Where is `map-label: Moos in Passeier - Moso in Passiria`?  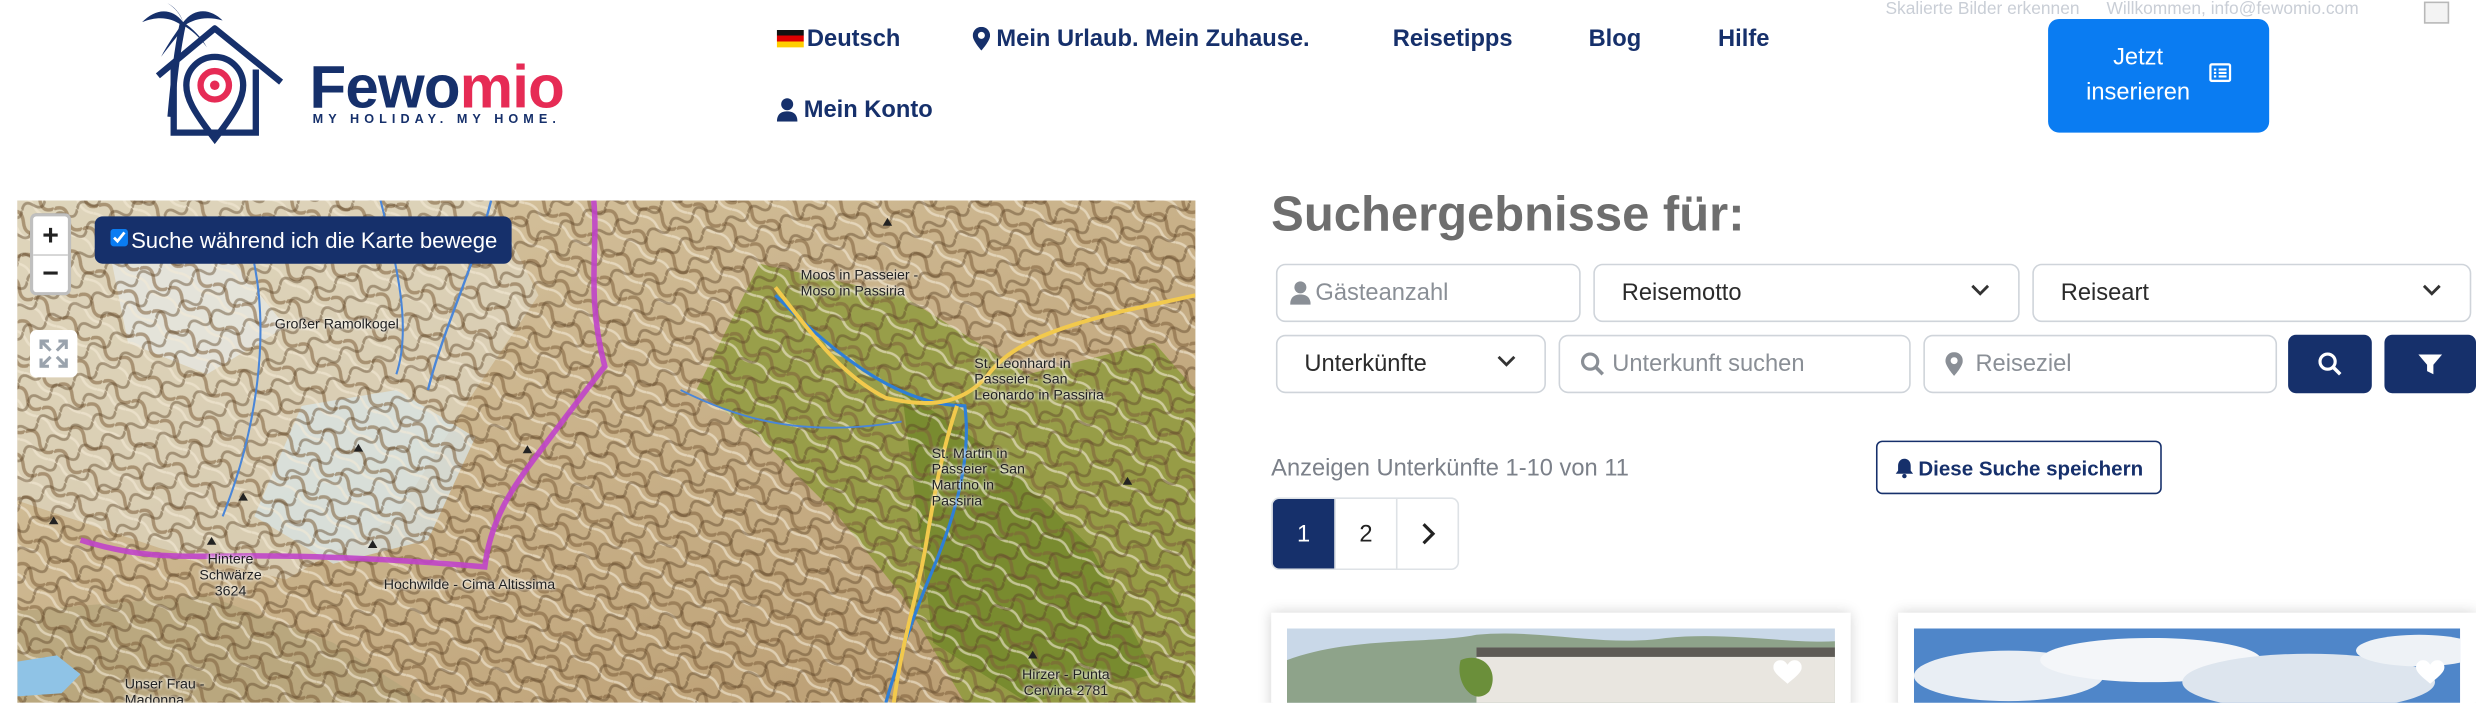 map-label: Moos in Passeier - Moso in Passiria is located at coordinates (859, 282).